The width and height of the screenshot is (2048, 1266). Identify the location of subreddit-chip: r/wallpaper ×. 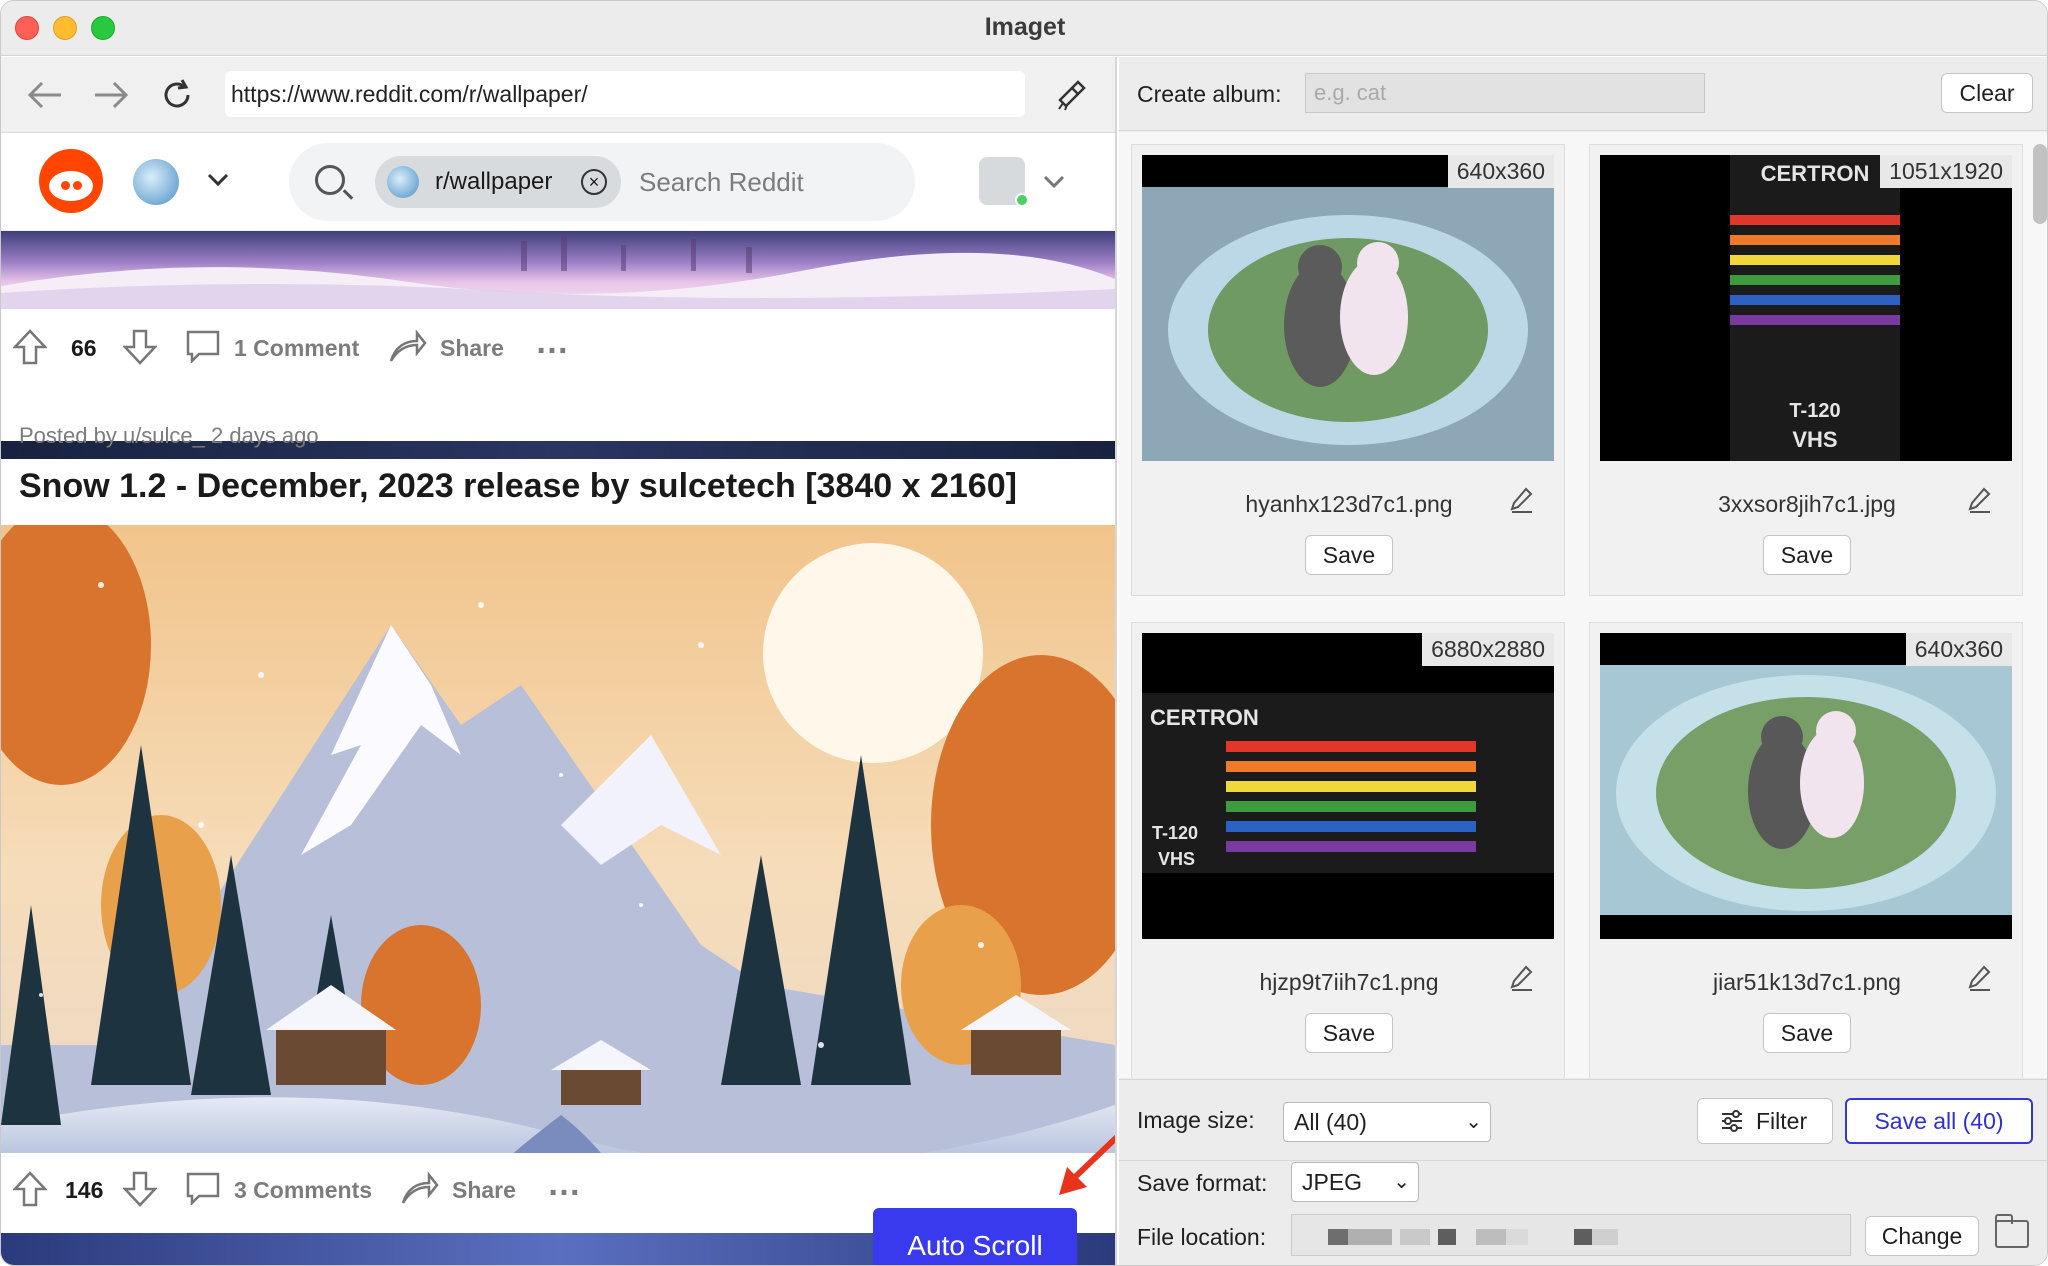
(498, 182).